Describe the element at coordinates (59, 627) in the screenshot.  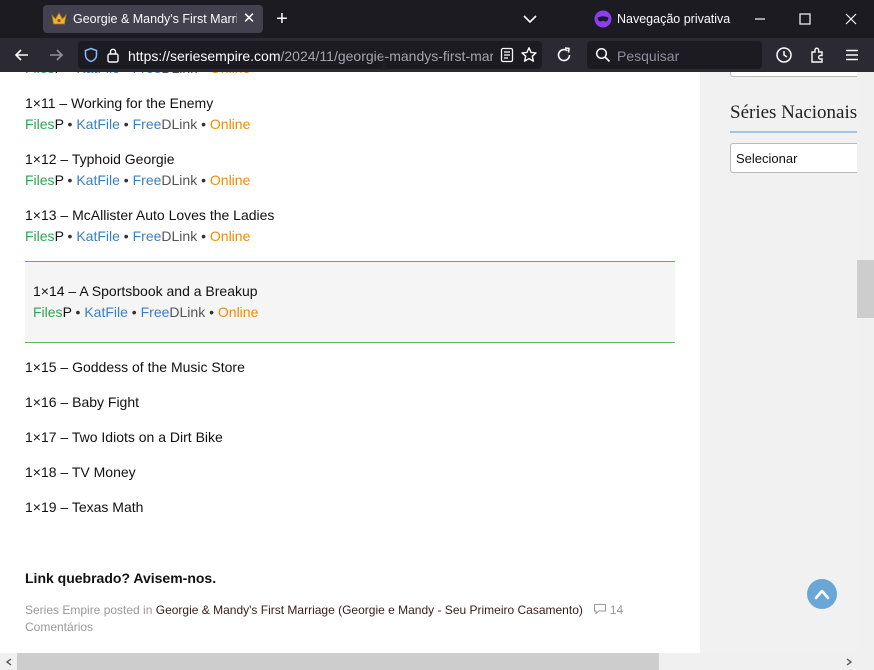
I see `comments-label: Comentários` at that location.